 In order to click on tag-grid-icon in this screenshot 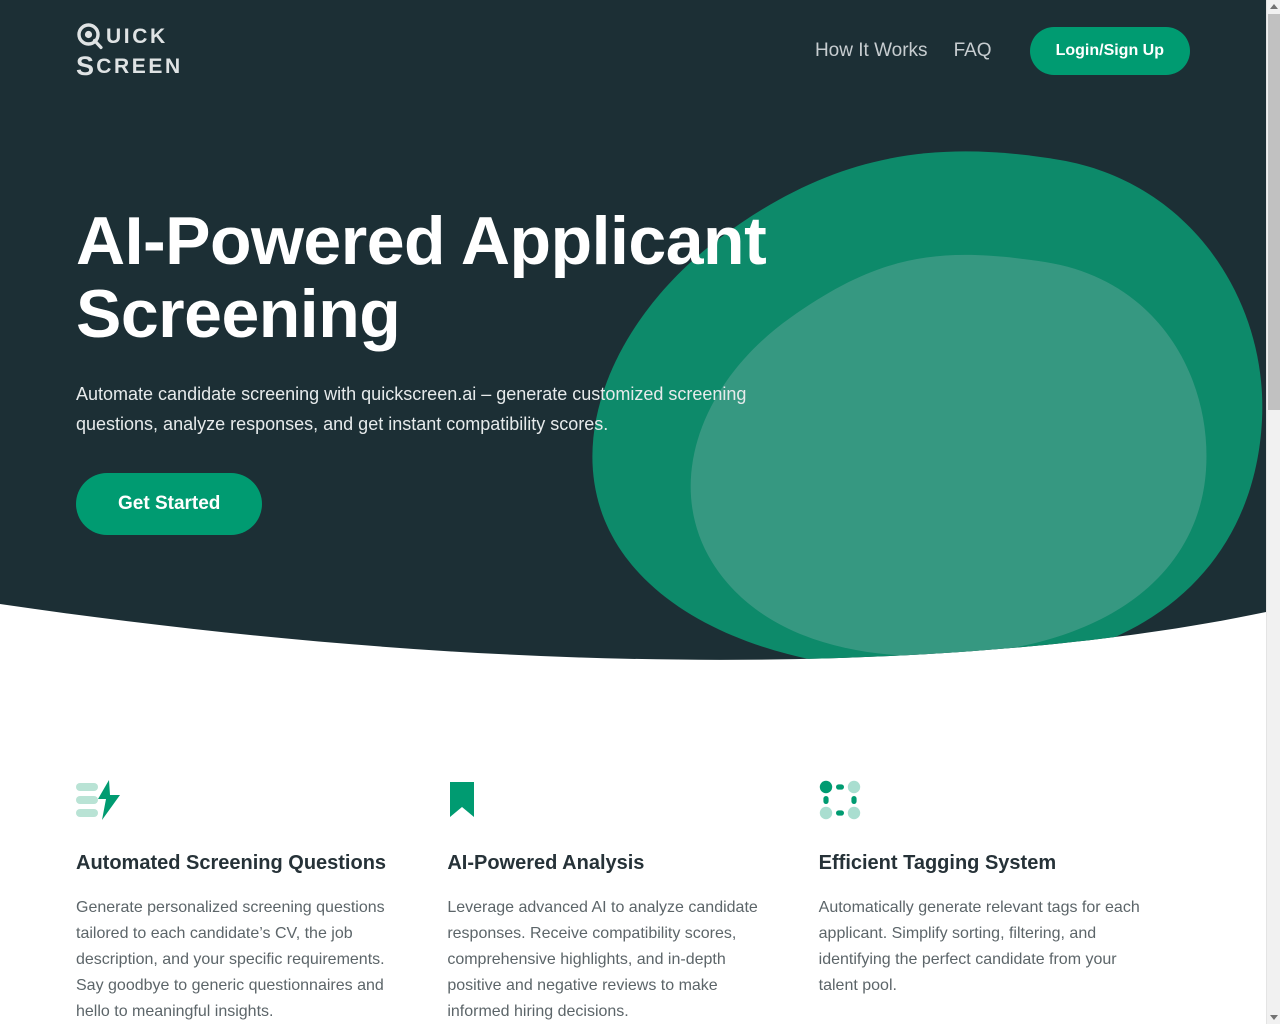, I will do `click(839, 800)`.